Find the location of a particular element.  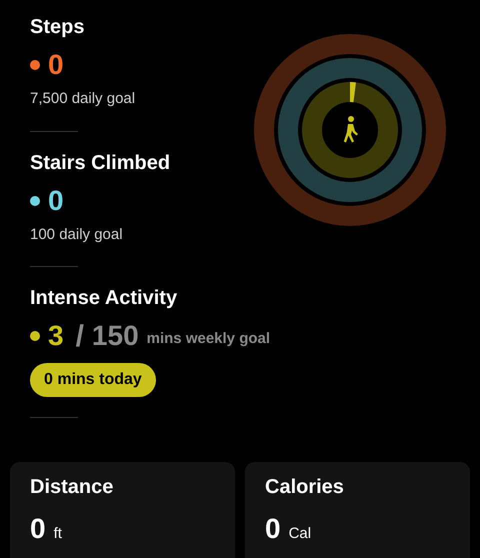

card-unit: ft is located at coordinates (58, 534).